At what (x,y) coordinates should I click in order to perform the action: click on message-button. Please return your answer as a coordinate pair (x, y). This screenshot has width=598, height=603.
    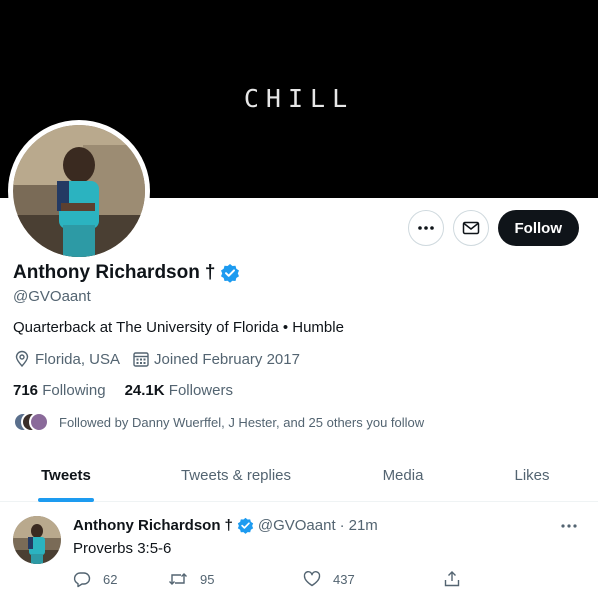
    Looking at the image, I should click on (470, 228).